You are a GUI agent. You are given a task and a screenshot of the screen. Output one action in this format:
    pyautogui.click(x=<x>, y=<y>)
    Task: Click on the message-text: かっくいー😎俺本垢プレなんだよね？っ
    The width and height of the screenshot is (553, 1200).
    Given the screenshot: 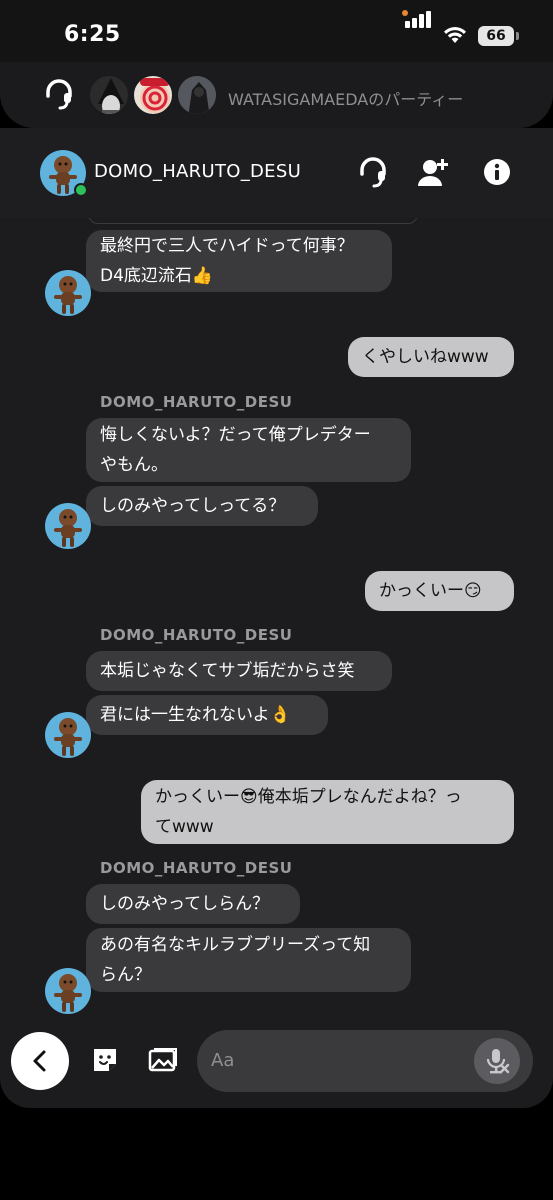 What is the action you would take?
    pyautogui.click(x=308, y=797)
    